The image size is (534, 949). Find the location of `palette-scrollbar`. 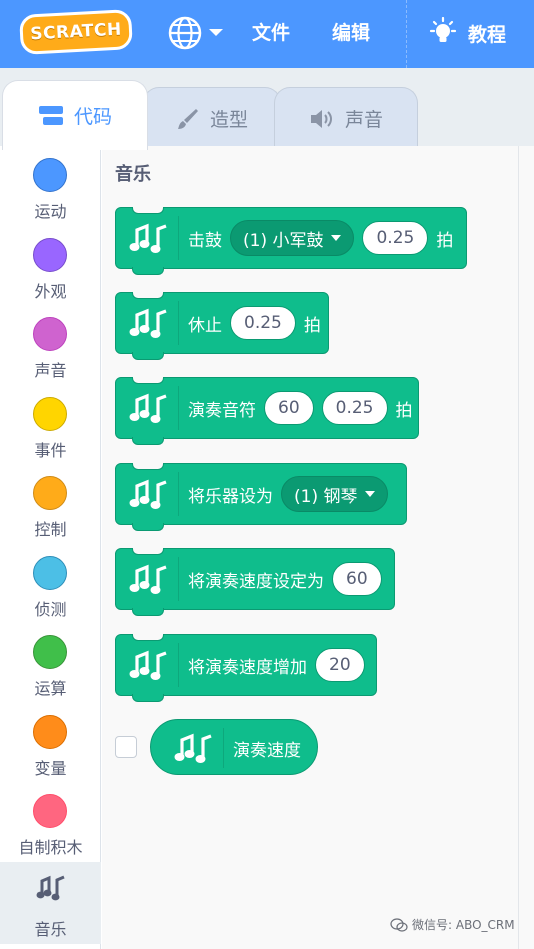

palette-scrollbar is located at coordinates (526, 547).